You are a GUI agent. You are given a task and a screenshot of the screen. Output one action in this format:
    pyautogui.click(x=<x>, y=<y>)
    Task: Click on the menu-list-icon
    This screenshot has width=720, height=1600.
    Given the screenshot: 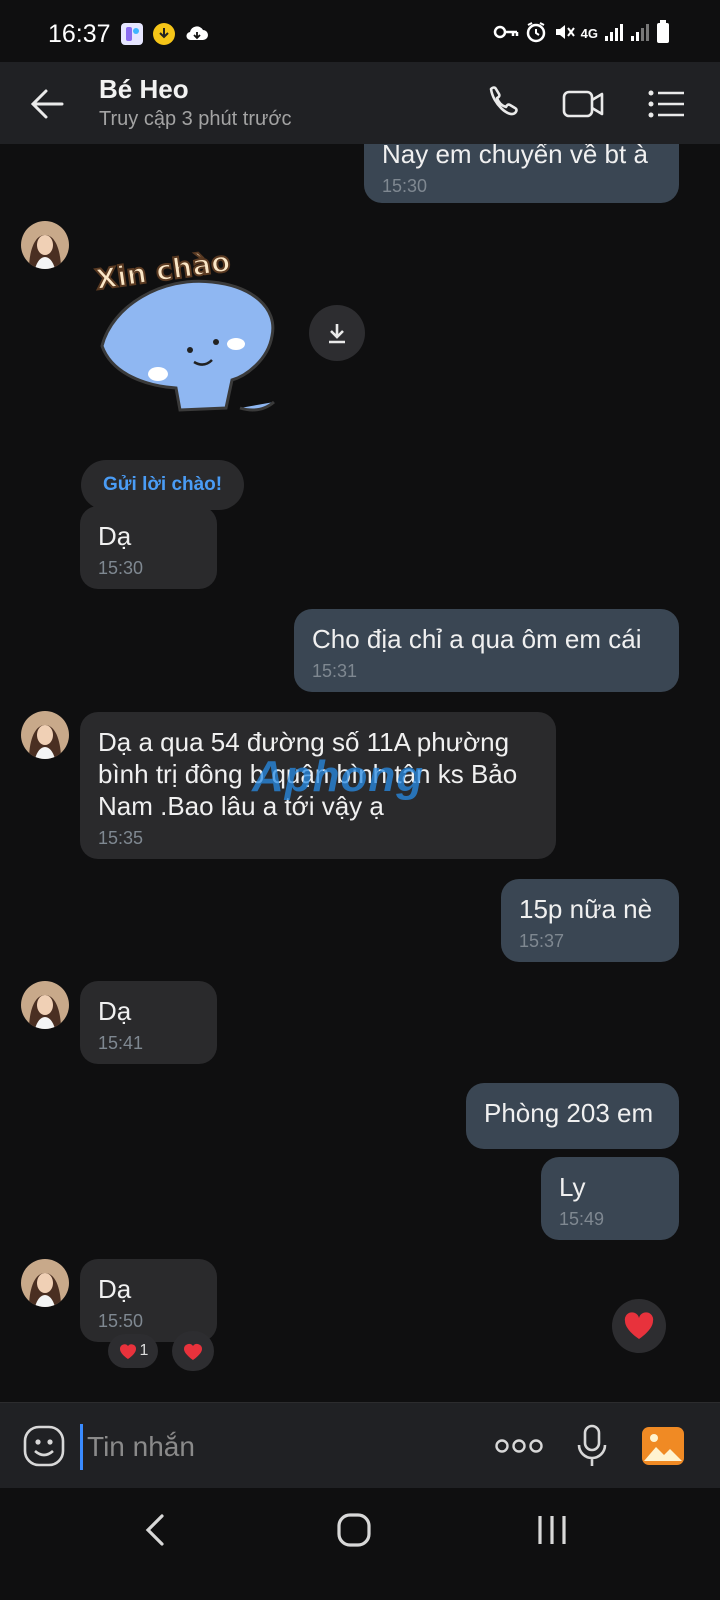 What is the action you would take?
    pyautogui.click(x=666, y=104)
    